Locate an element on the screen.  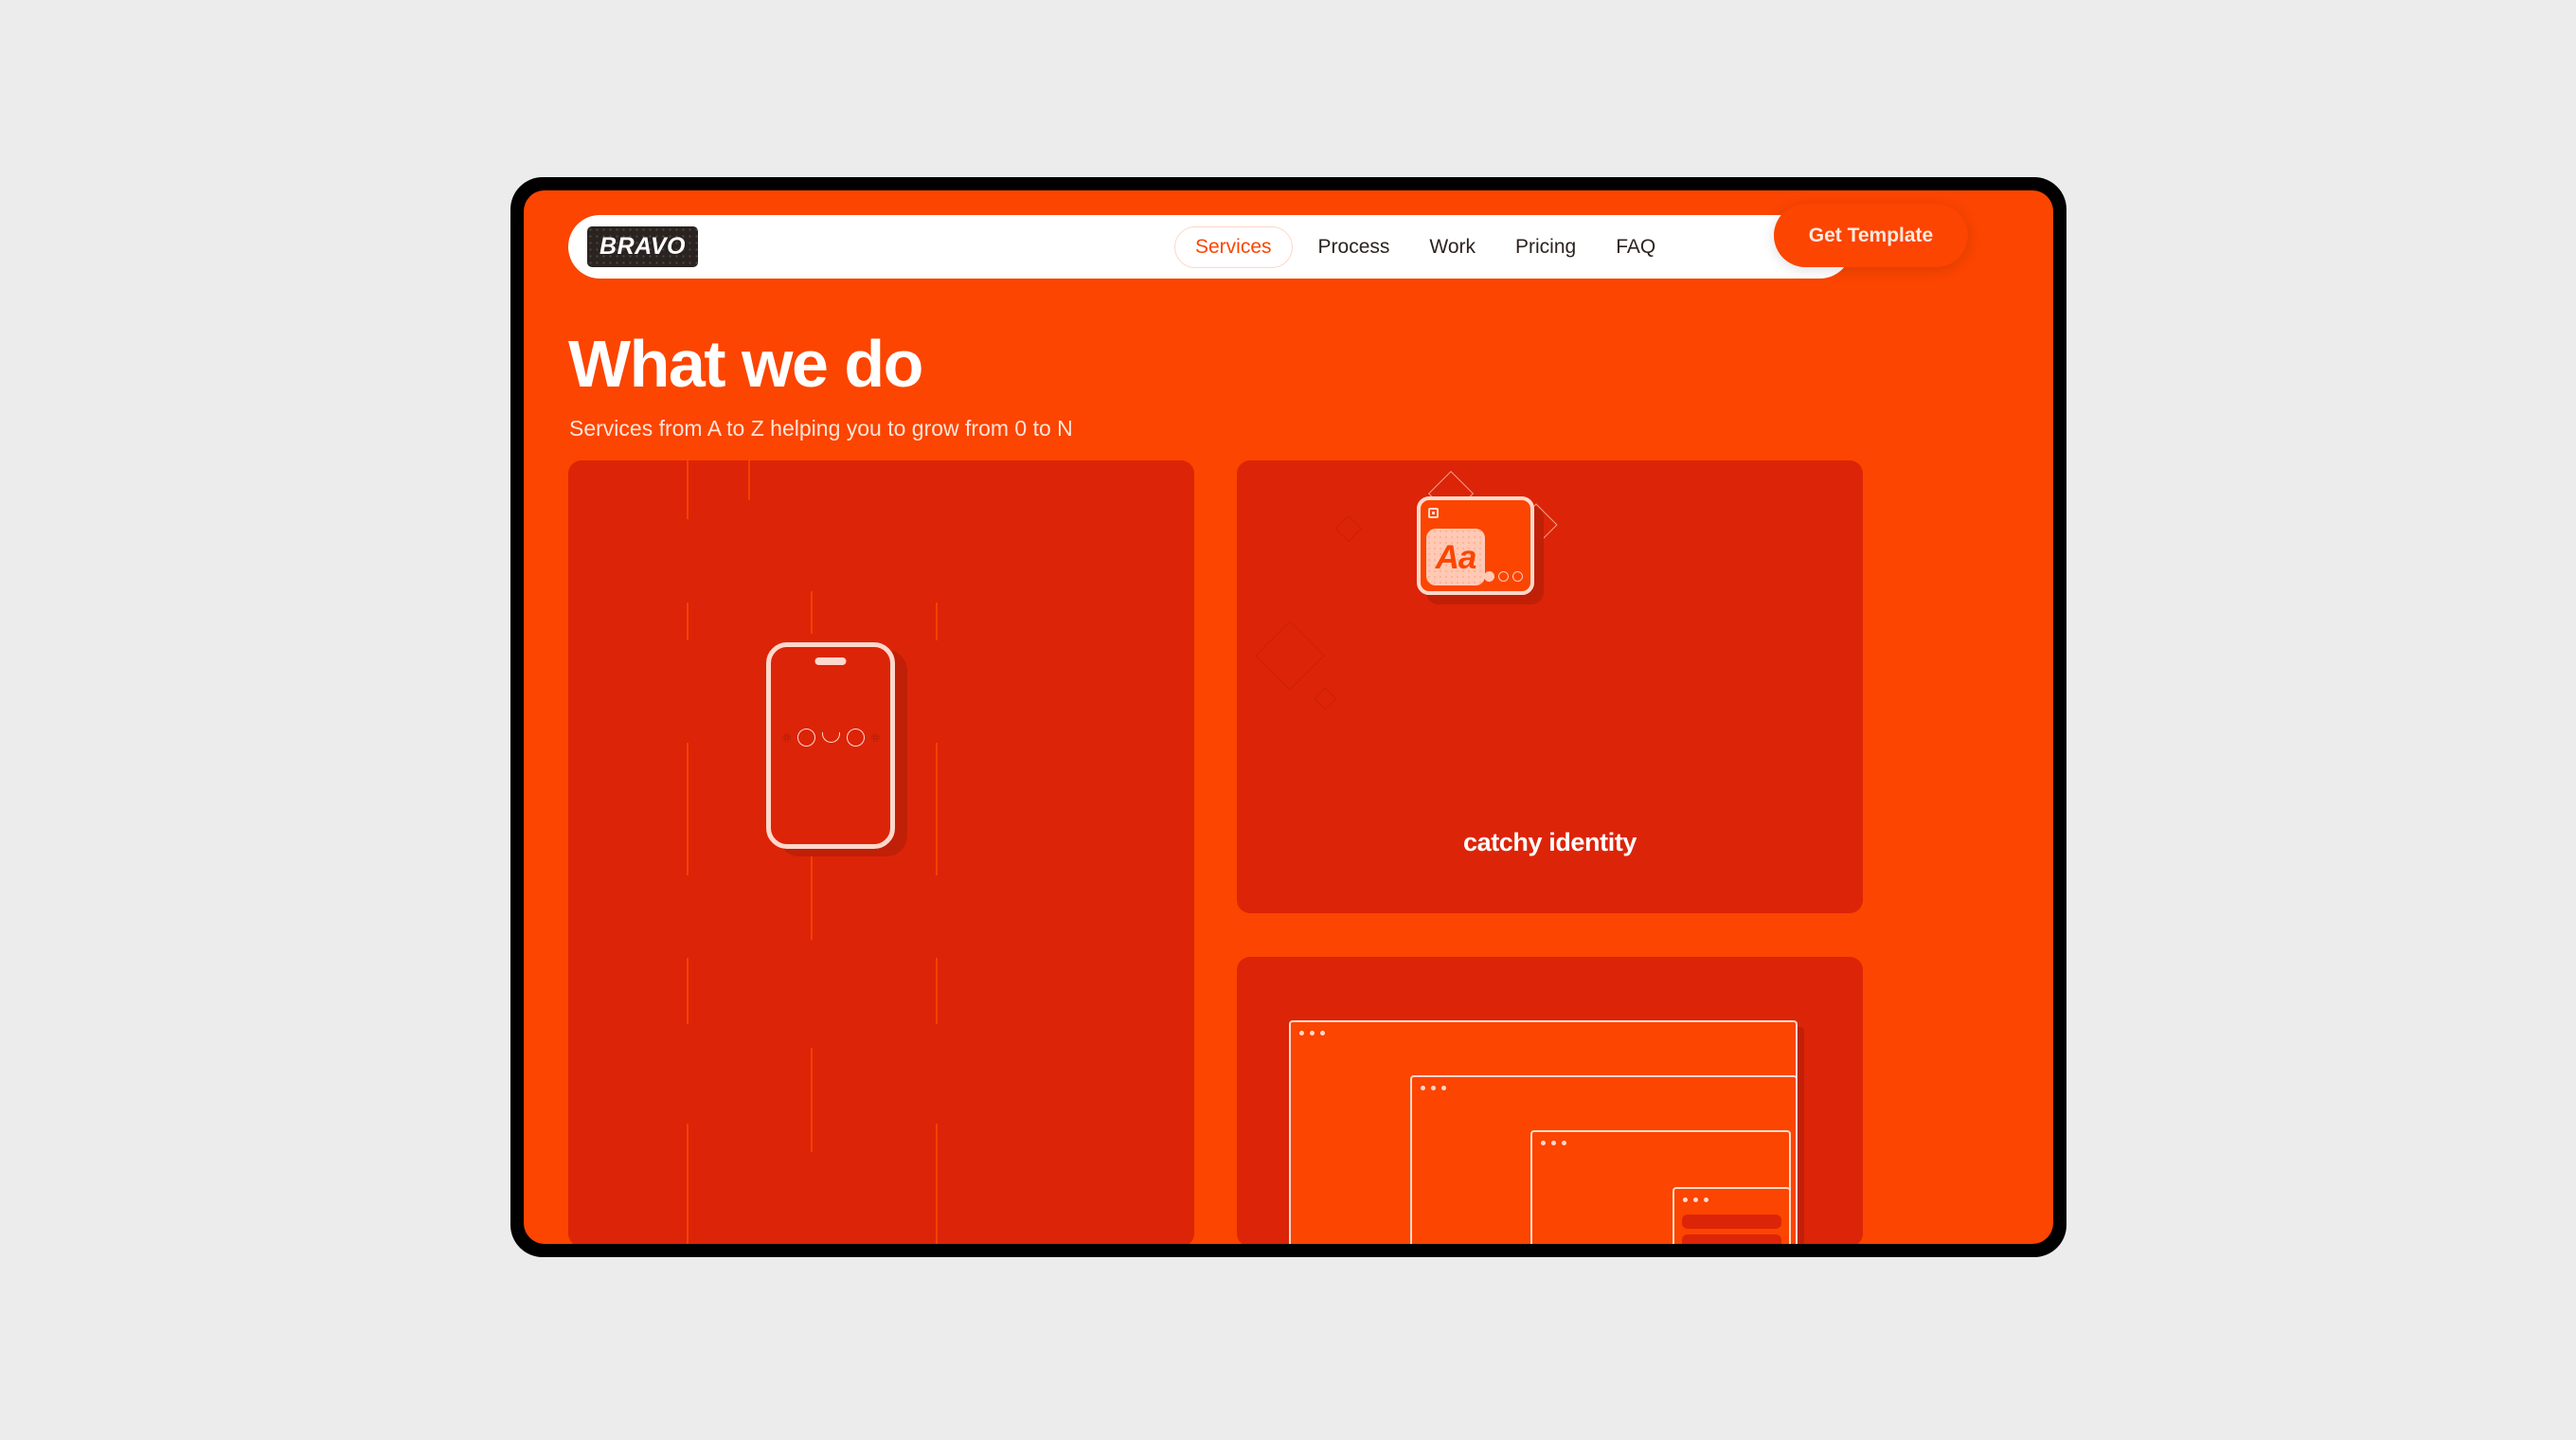
nav-link-services: Services is located at coordinates (1233, 246).